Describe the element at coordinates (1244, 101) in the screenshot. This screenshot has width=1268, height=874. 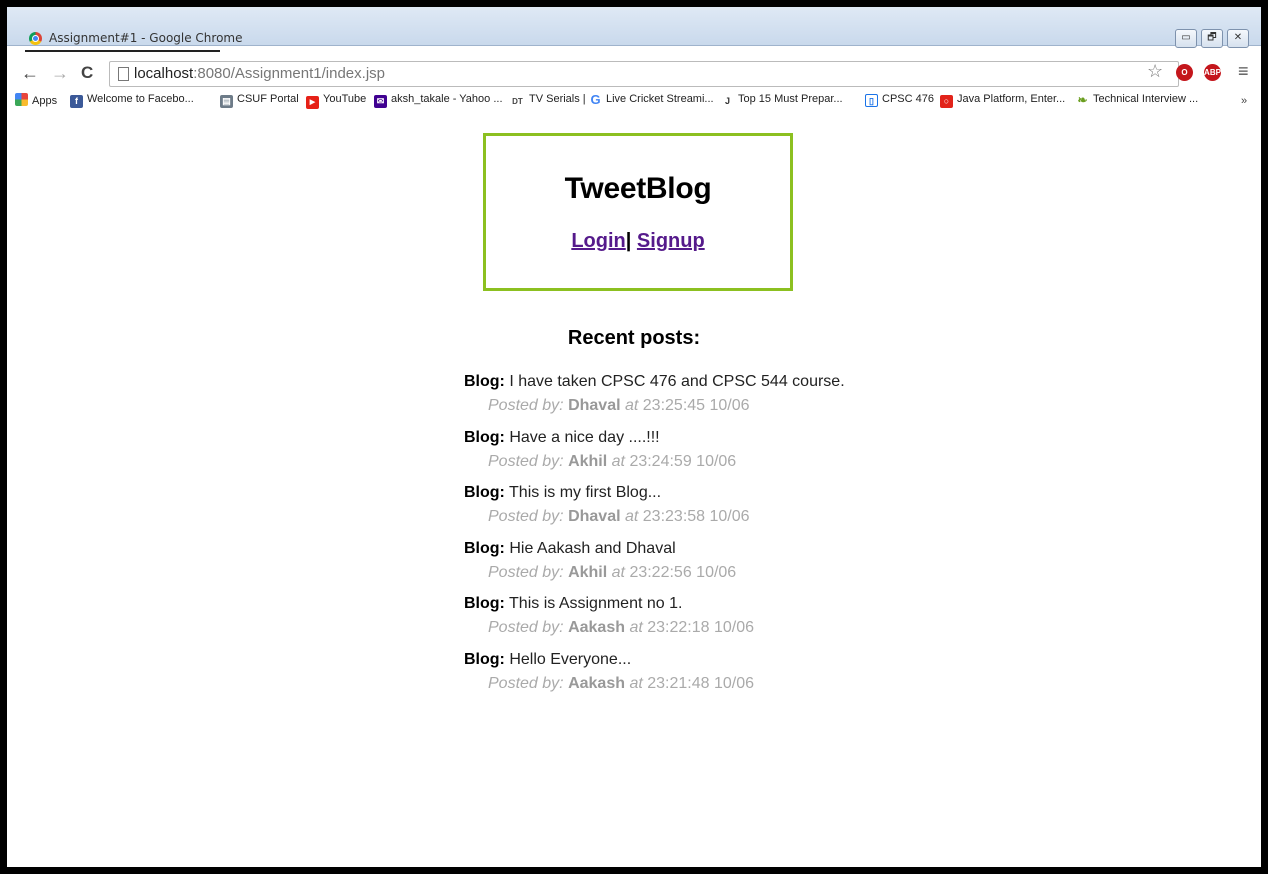
I see `bookmarks-overflow-button: »` at that location.